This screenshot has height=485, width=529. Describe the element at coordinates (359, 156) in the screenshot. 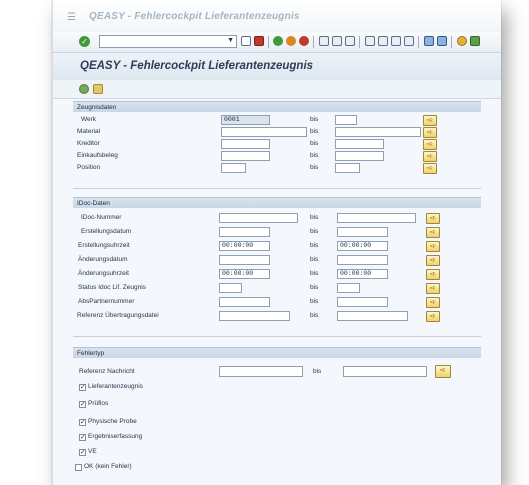

I see `einkaufsbeleg-to-input` at that location.